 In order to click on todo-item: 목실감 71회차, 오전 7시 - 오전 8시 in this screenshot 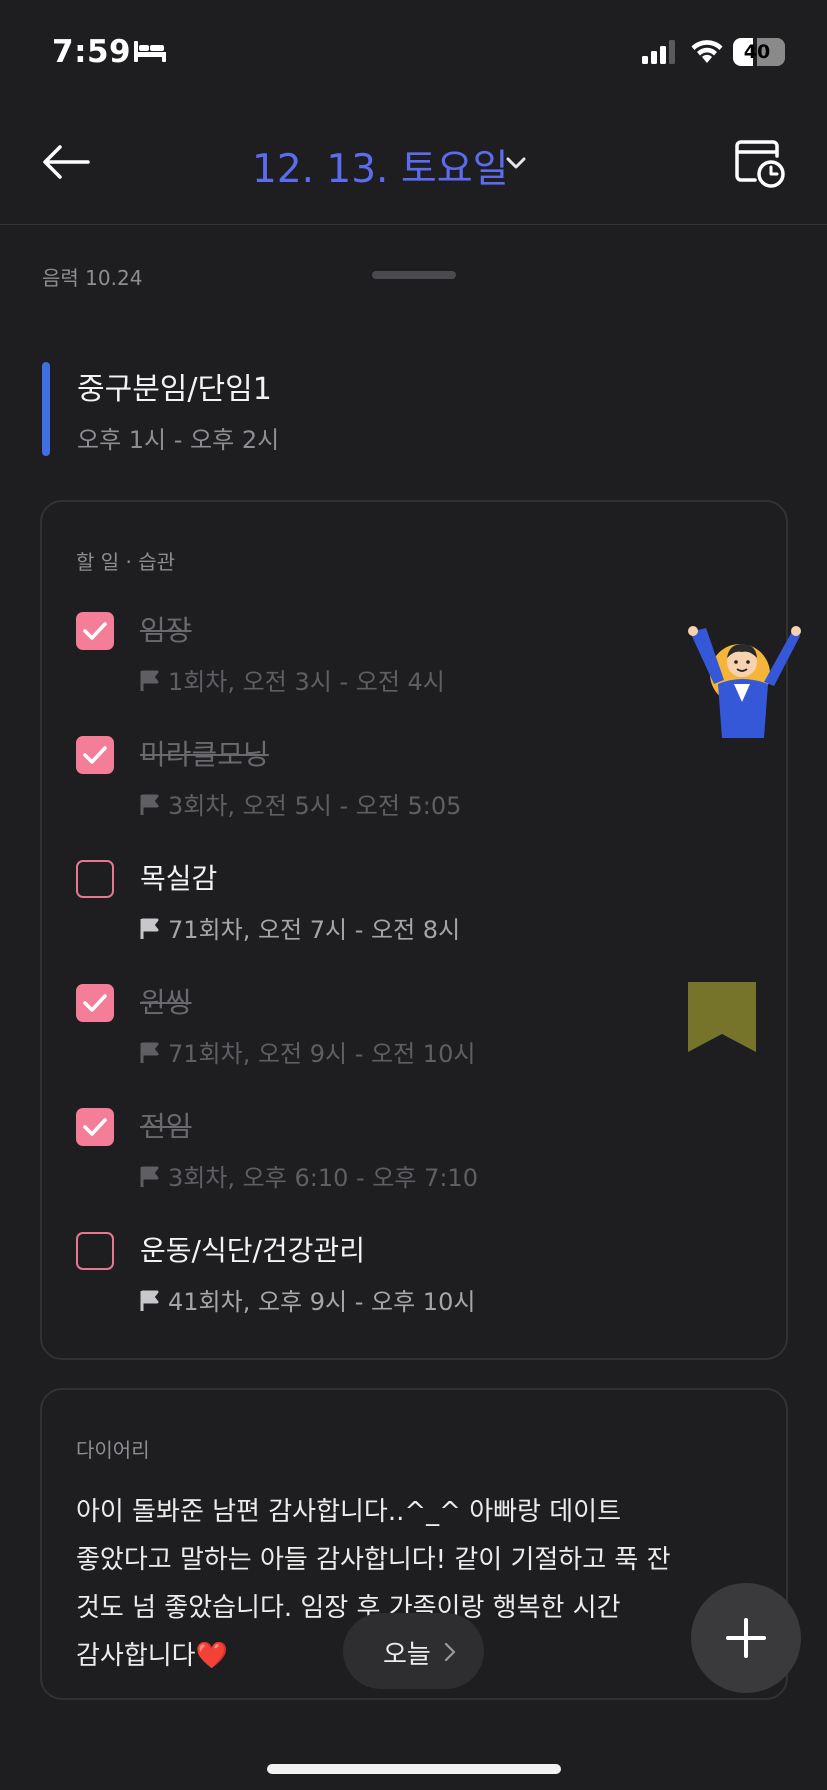, I will do `click(416, 910)`.